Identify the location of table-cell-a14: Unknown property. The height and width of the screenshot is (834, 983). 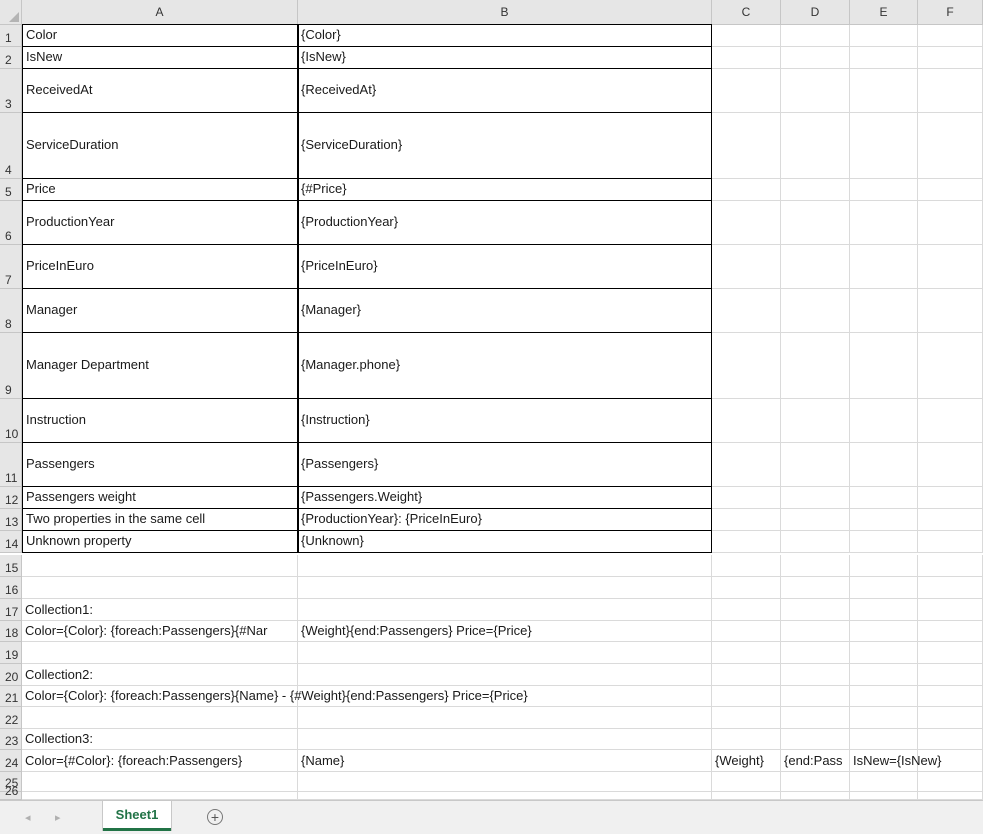
(160, 541).